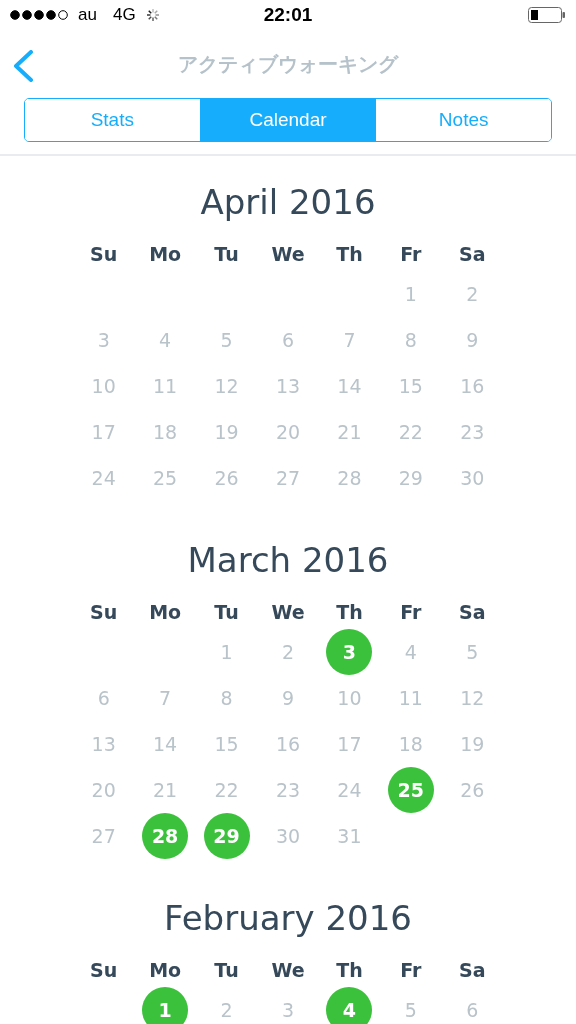 This screenshot has width=576, height=1024. What do you see at coordinates (288, 918) in the screenshot?
I see `month-title: February 2016` at bounding box center [288, 918].